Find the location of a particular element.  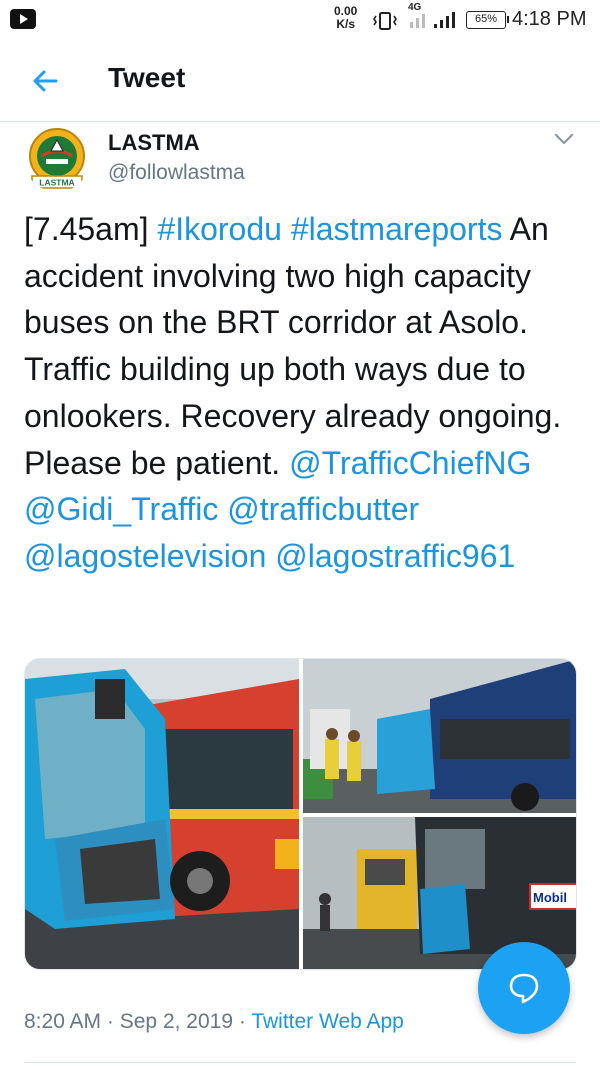

signal-icon is located at coordinates (432, 20).